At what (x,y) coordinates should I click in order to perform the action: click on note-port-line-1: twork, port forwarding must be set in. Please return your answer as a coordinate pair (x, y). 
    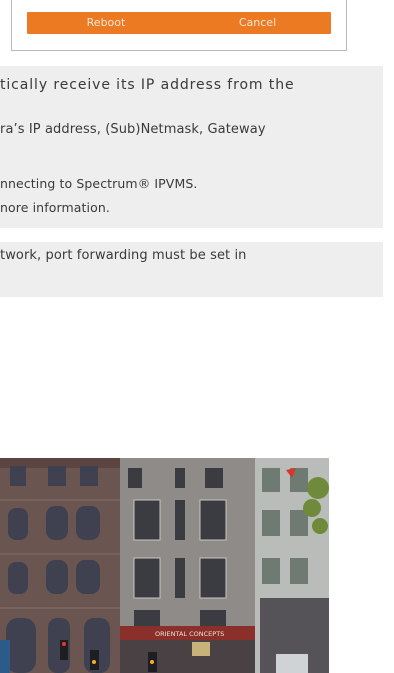
    Looking at the image, I should click on (123, 255).